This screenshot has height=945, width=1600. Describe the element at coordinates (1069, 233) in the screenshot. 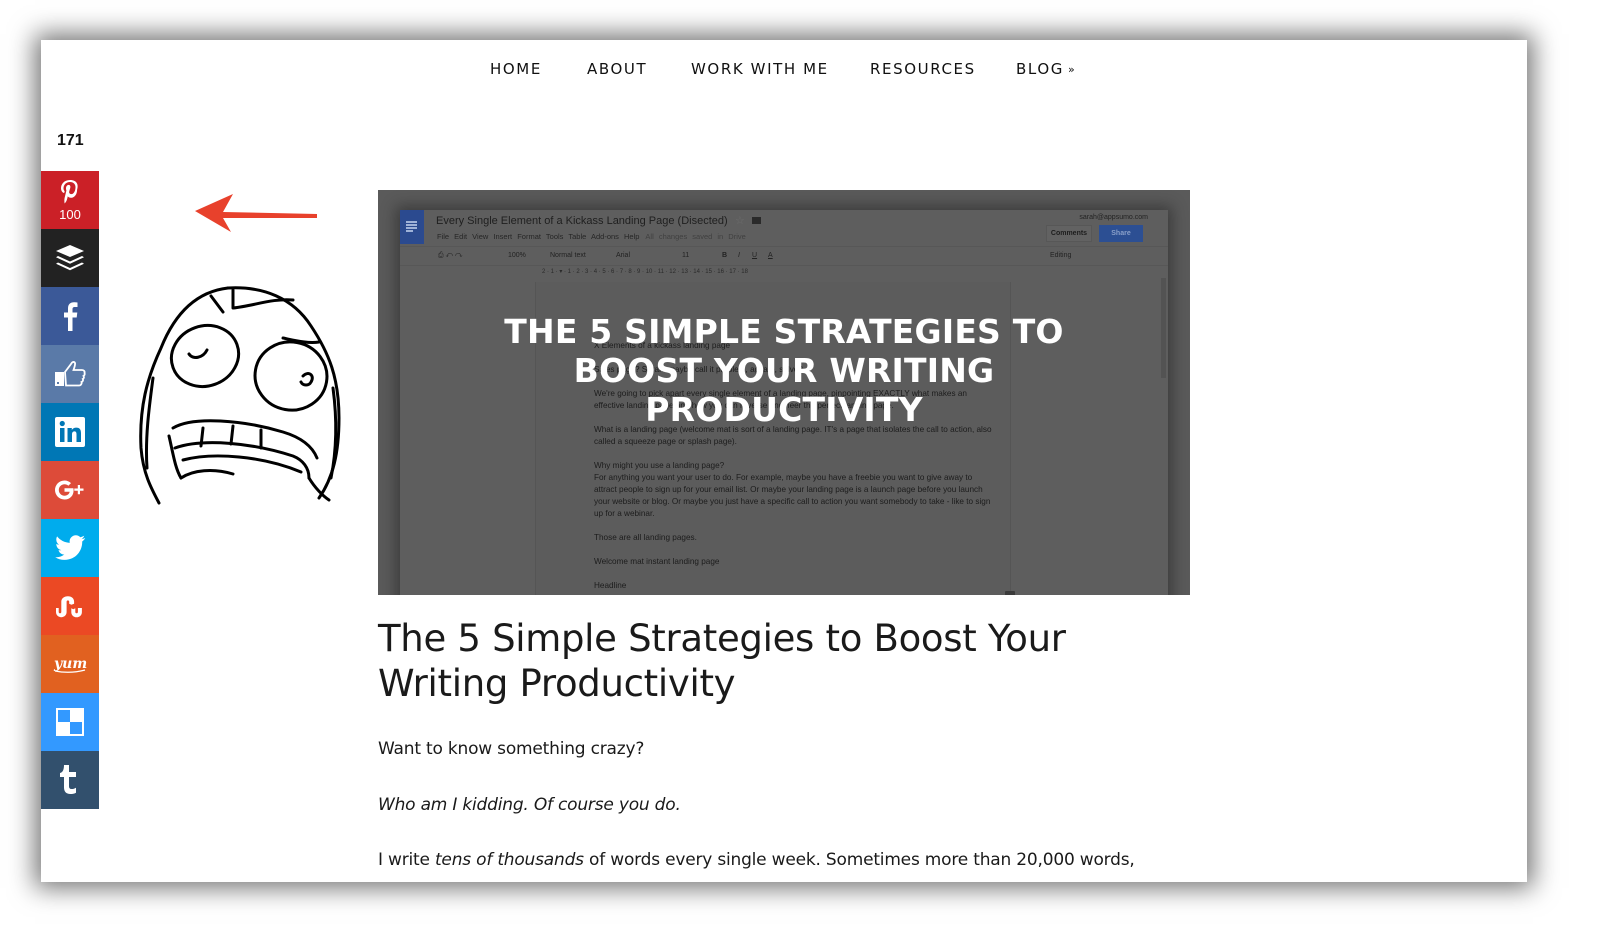

I see `doc-comments-button: Comments` at that location.